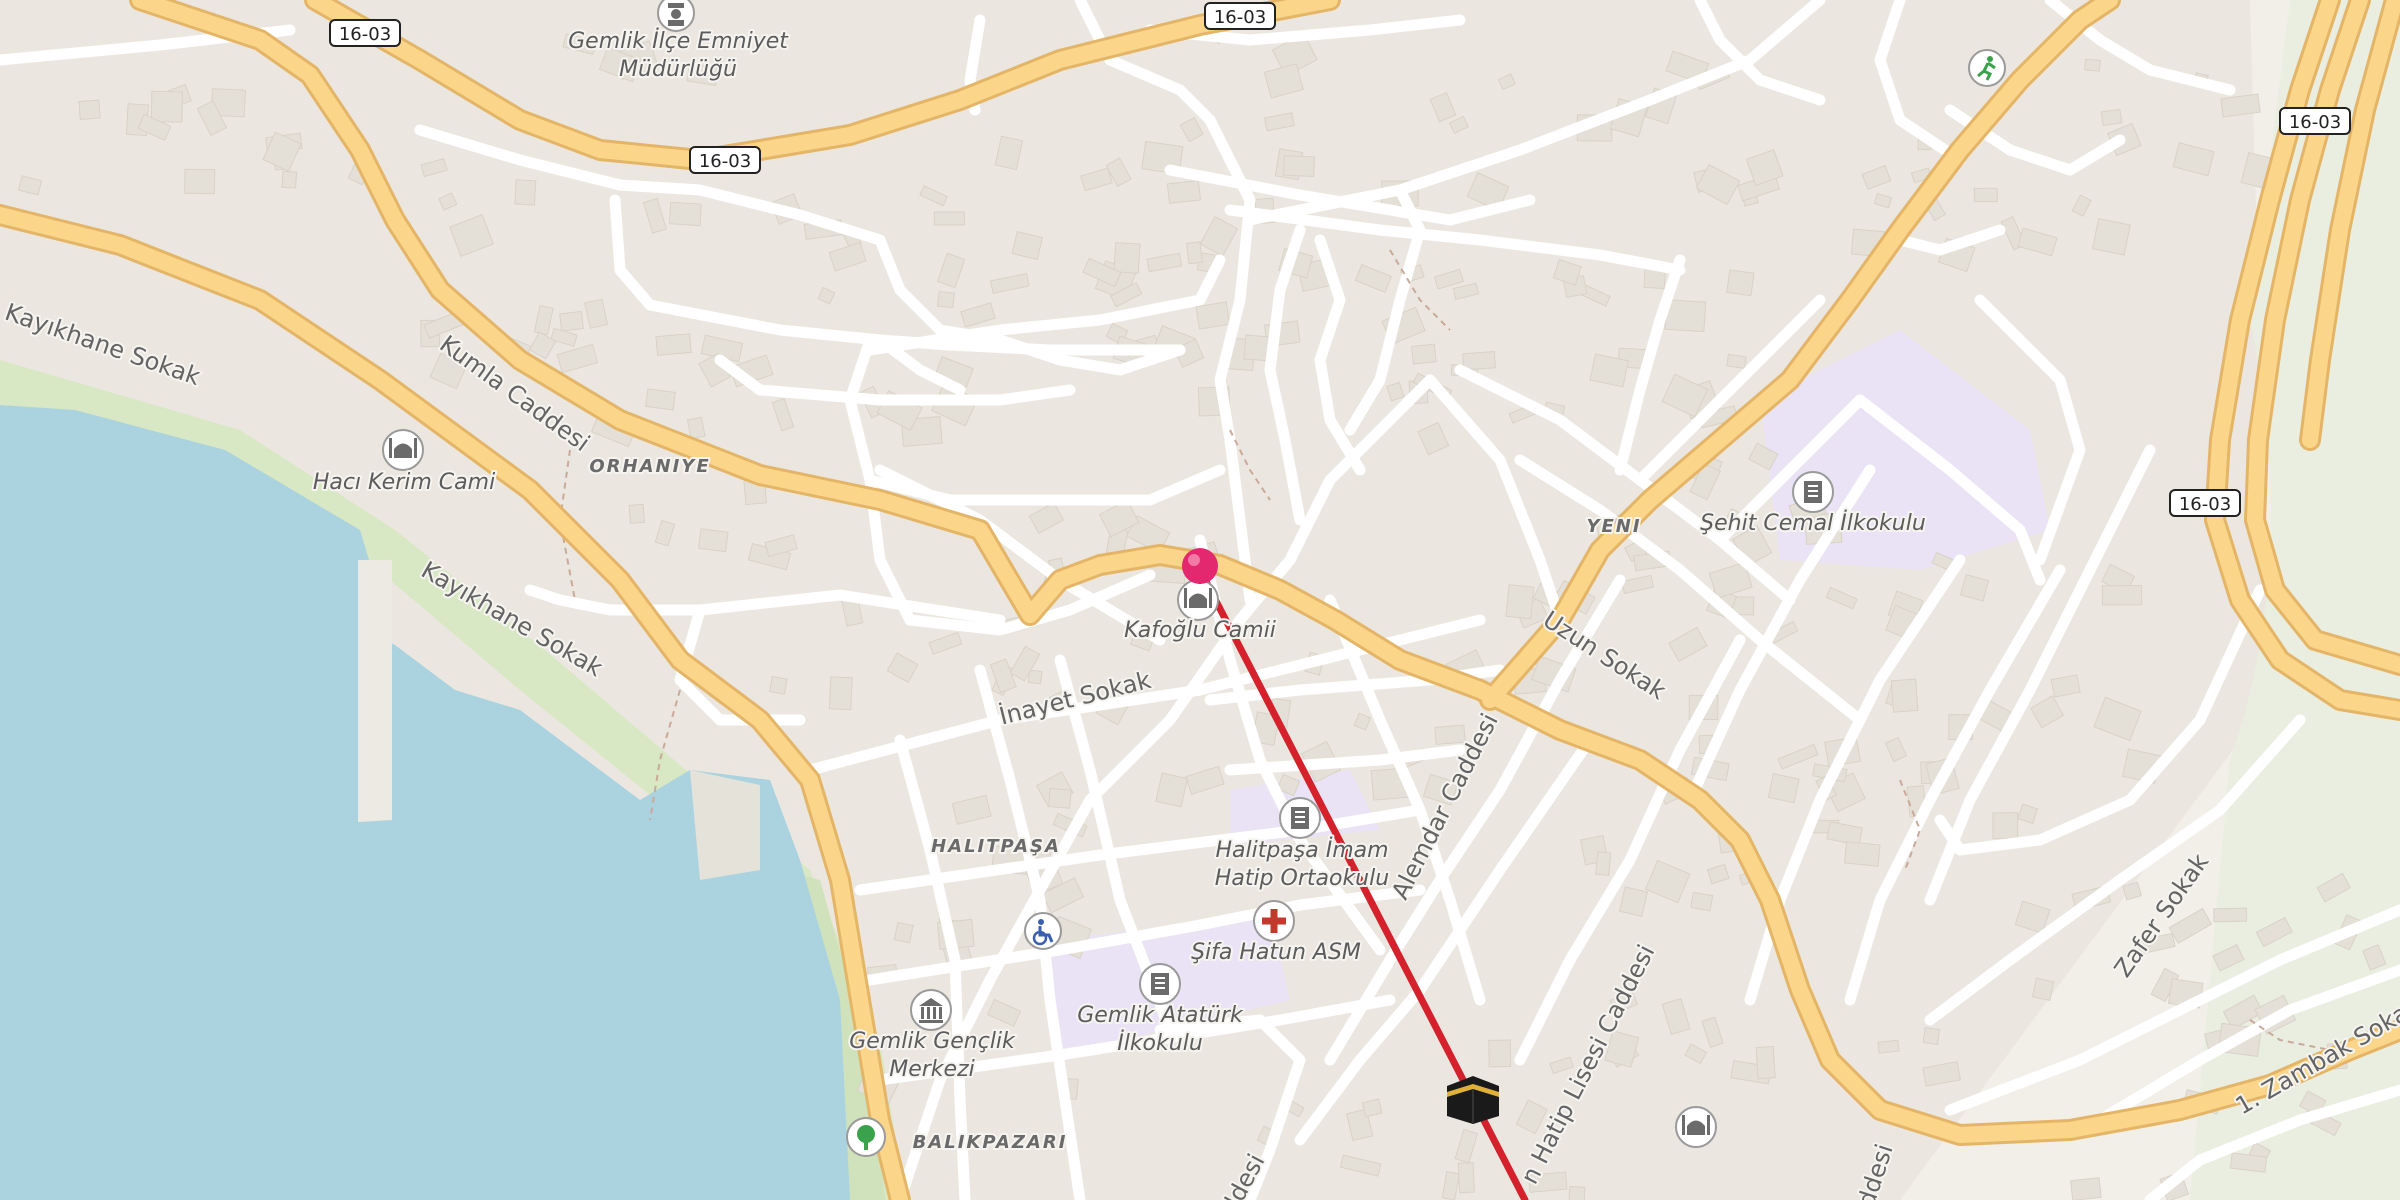 Image resolution: width=2400 pixels, height=1200 pixels. I want to click on poi-label: İlkokulu, so click(1160, 1043).